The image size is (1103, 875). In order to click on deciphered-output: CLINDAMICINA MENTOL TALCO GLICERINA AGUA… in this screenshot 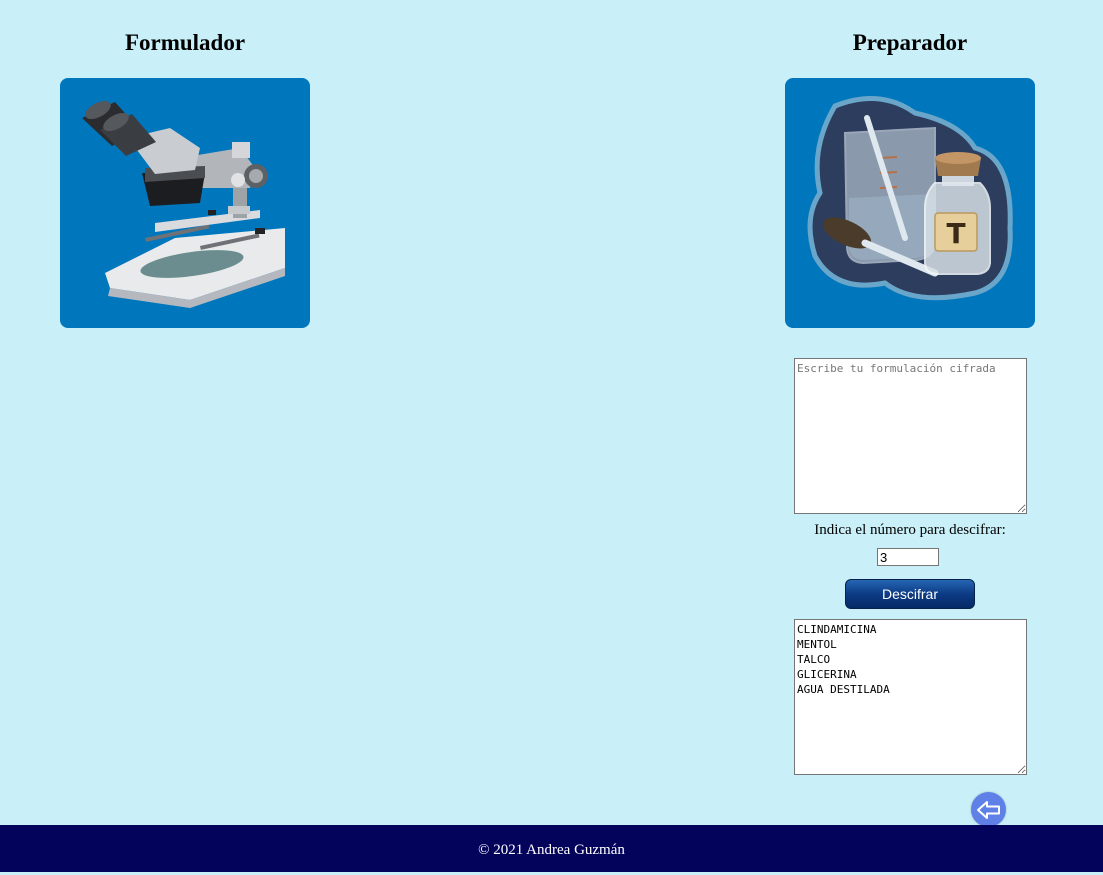, I will do `click(910, 697)`.